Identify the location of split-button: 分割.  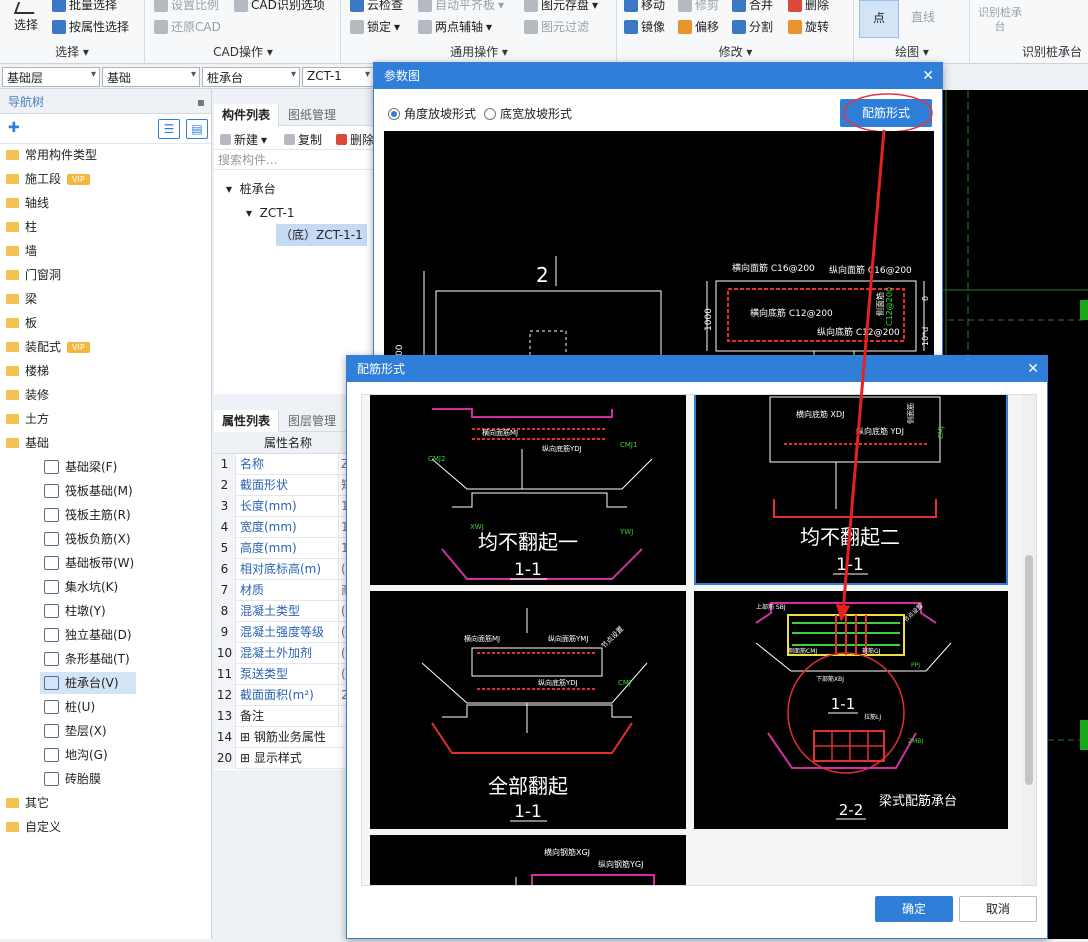
(752, 26).